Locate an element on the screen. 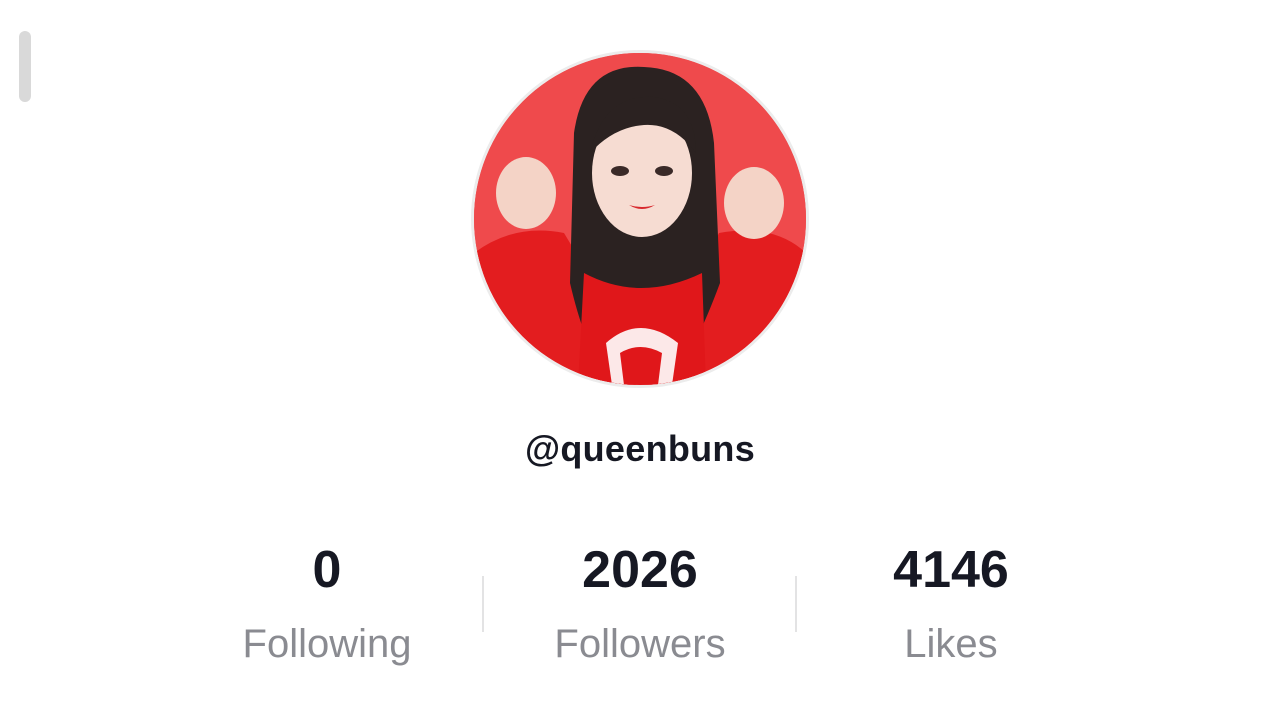  followers-label: Followers is located at coordinates (640, 644).